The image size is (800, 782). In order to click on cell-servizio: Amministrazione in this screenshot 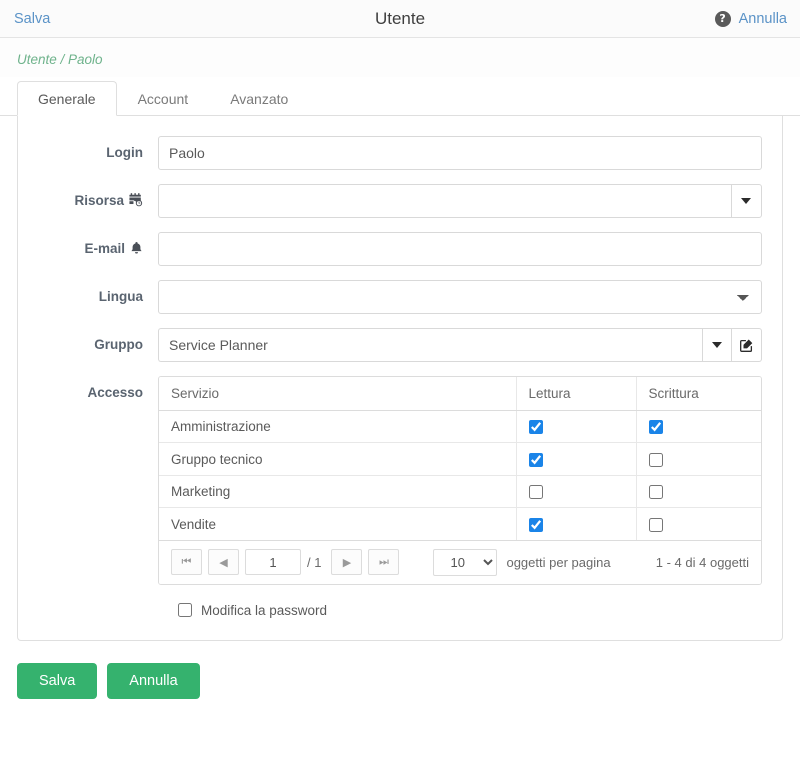, I will do `click(337, 427)`.